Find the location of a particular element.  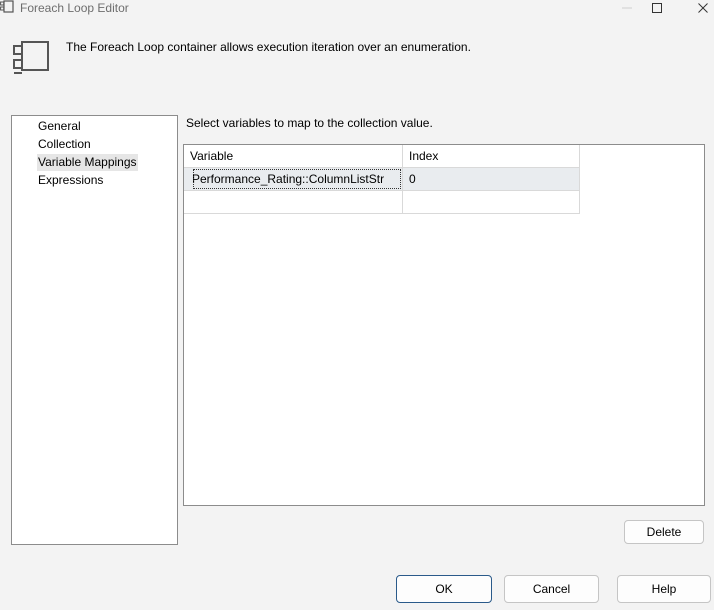

nav-item-variable-mappings: Variable Mappings is located at coordinates (87, 162).